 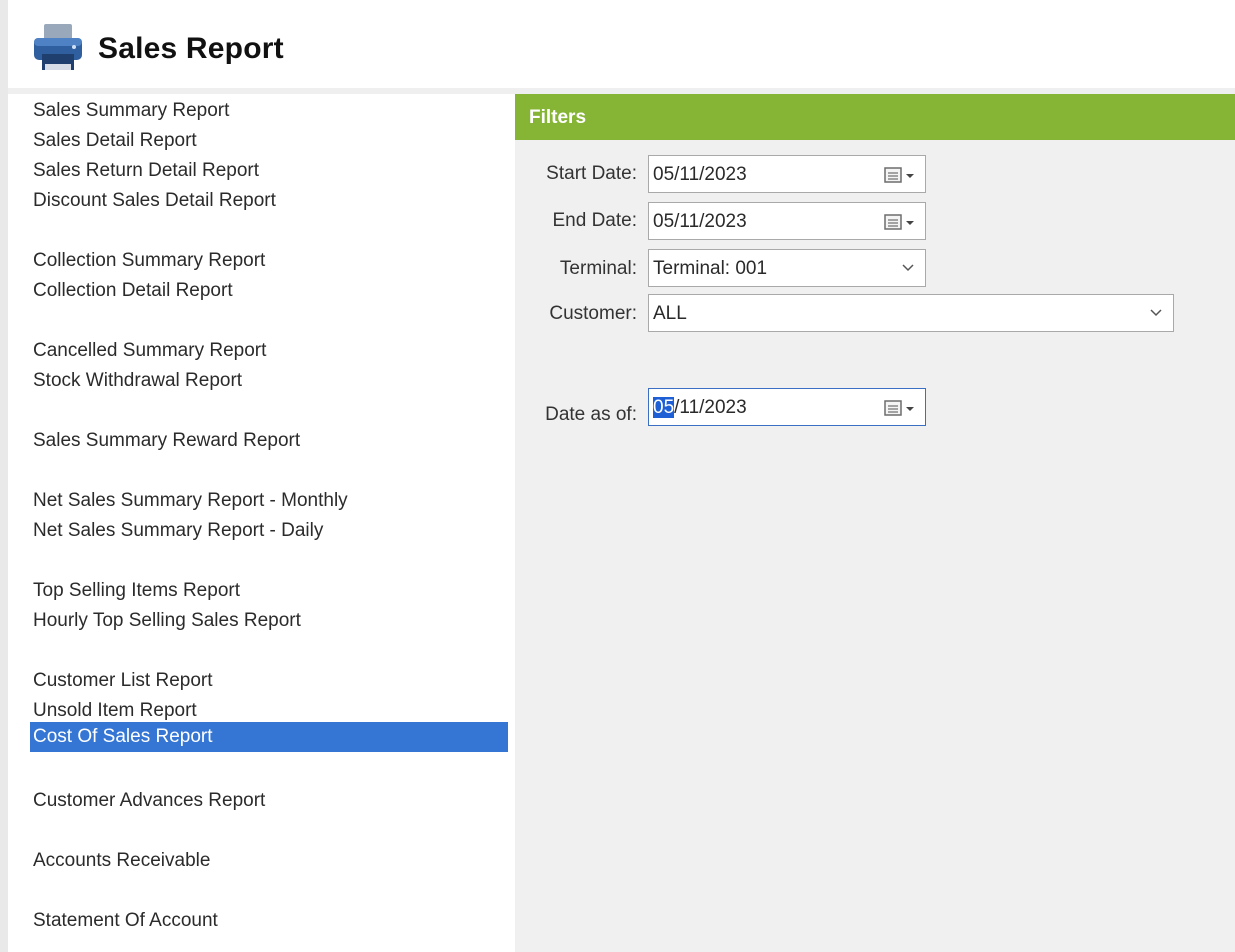 What do you see at coordinates (591, 173) in the screenshot?
I see `start-date-label: Start Date:` at bounding box center [591, 173].